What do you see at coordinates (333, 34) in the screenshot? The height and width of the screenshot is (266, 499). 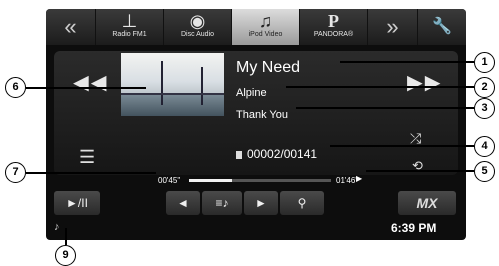 I see `source-label: PANDORA®` at bounding box center [333, 34].